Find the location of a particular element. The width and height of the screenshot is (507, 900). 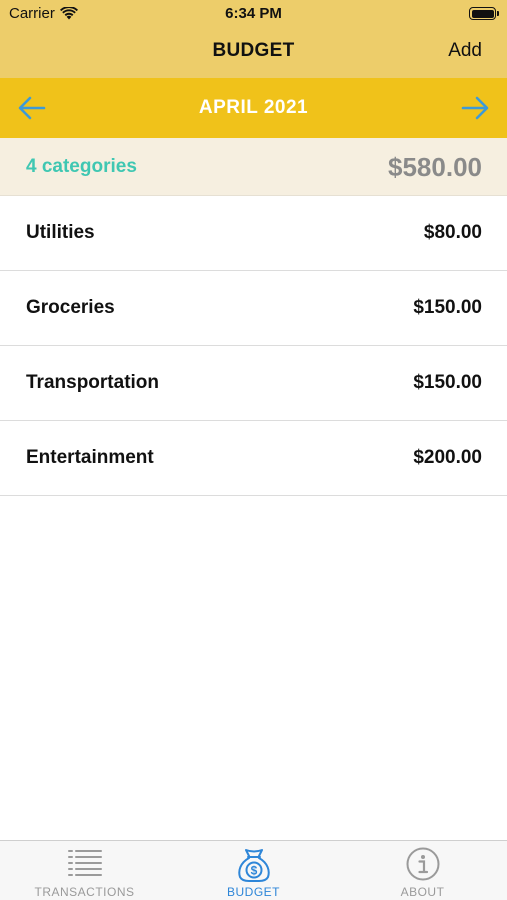

month-selector: APRIL 2021 is located at coordinates (253, 108).